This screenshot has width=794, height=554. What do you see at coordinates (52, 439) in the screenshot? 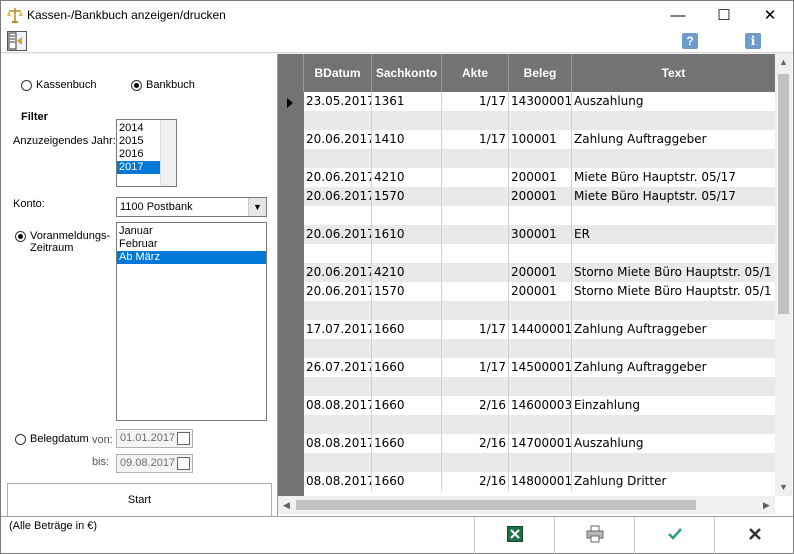
I see `radio-belegdatum: Belegdatum` at bounding box center [52, 439].